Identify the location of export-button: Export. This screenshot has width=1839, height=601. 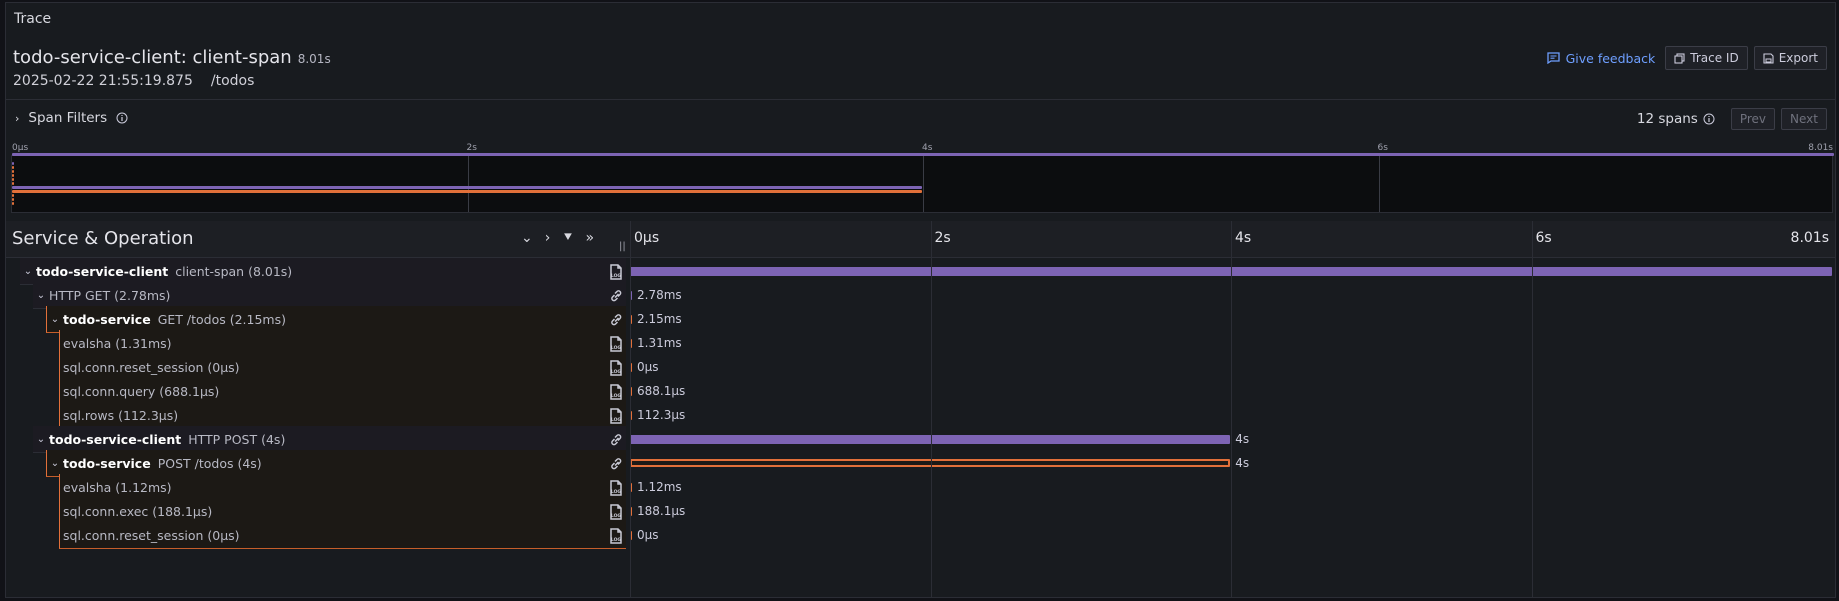
(1790, 58).